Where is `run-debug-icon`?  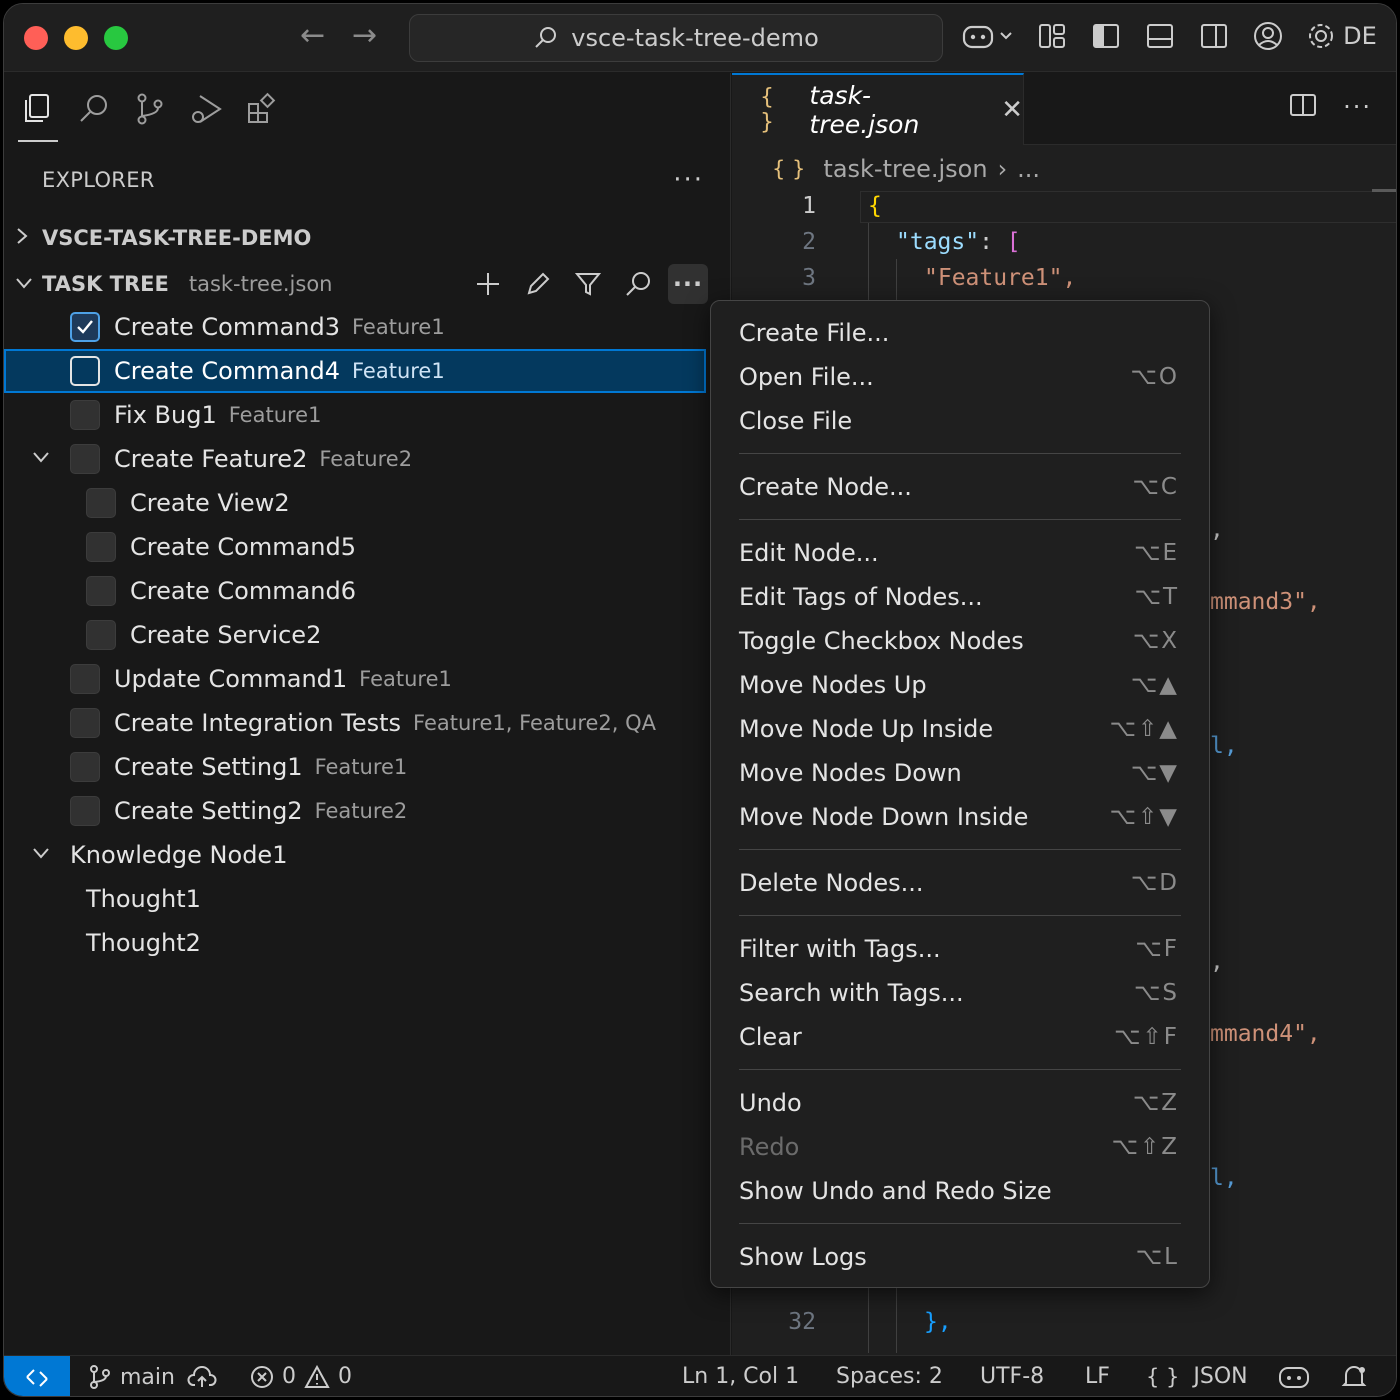 run-debug-icon is located at coordinates (206, 109).